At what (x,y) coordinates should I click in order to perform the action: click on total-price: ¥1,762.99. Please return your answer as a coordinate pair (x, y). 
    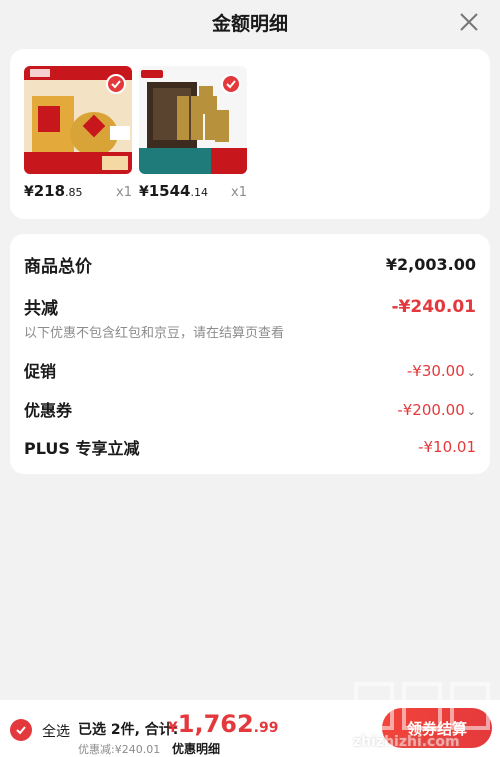
    Looking at the image, I should click on (223, 724).